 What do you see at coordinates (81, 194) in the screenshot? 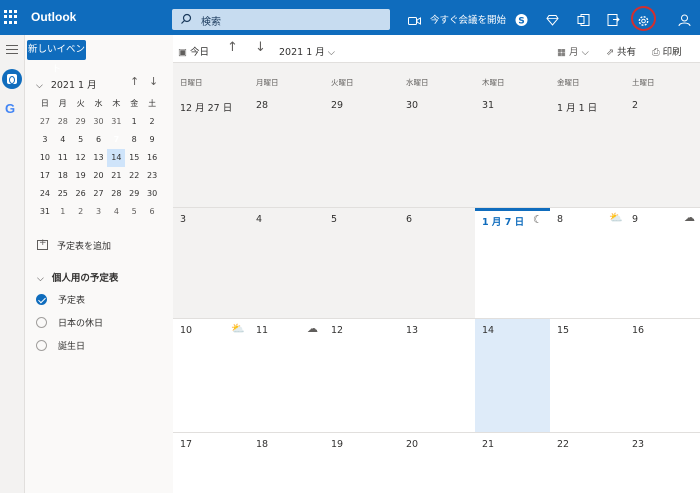
I see `mini-day: 26` at bounding box center [81, 194].